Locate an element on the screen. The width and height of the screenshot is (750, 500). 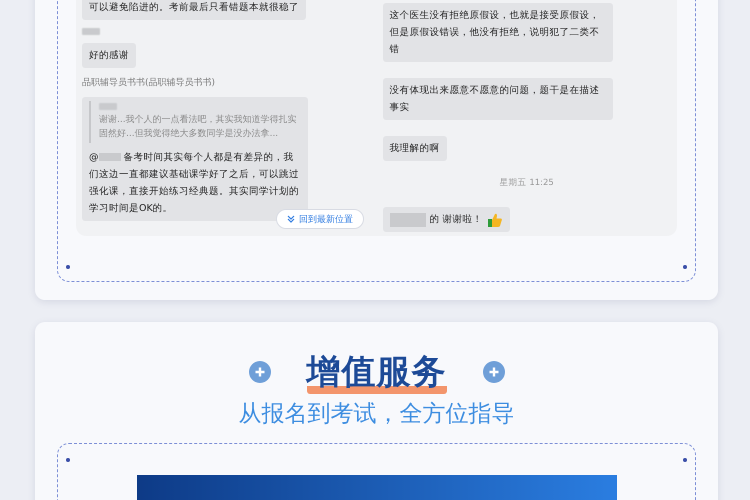
timestamp: 星期五 11:25 is located at coordinates (527, 183).